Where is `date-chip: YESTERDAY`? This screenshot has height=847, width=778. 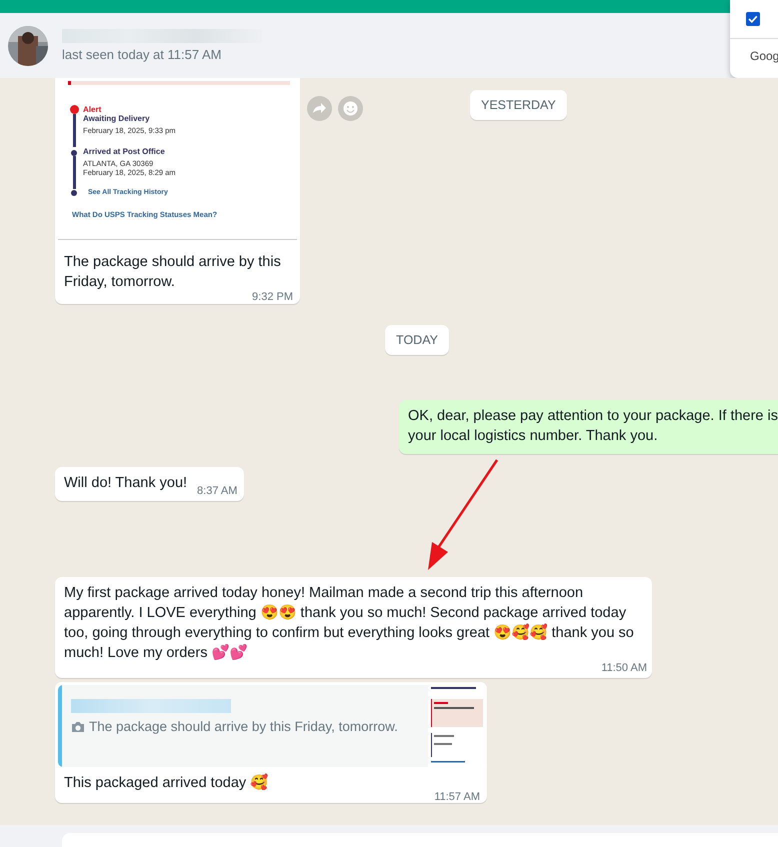
date-chip: YESTERDAY is located at coordinates (518, 105).